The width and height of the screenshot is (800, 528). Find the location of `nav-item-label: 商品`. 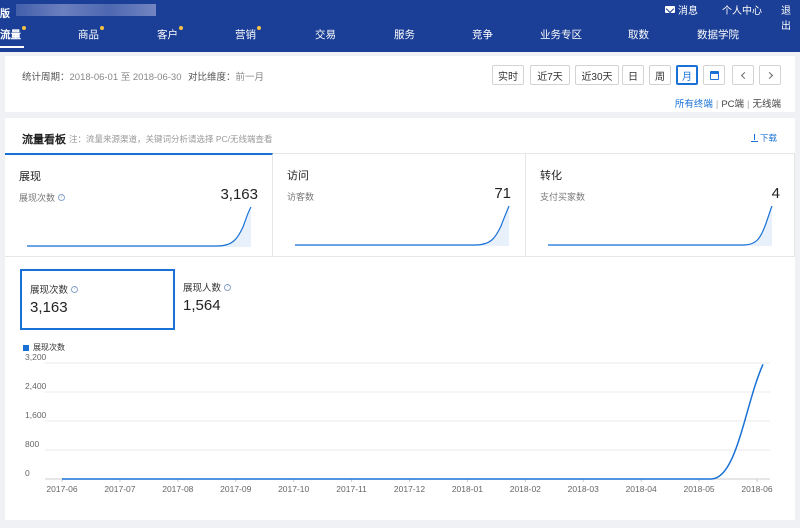

nav-item-label: 商品 is located at coordinates (88, 35).